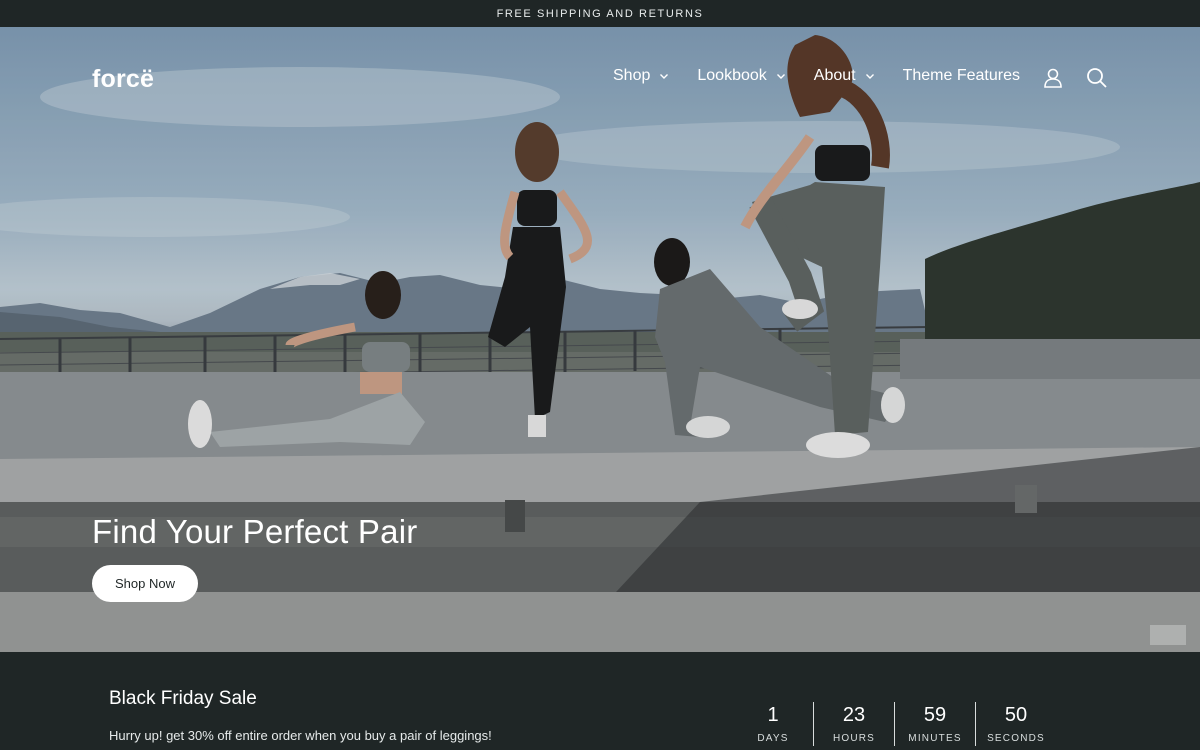 This screenshot has width=1200, height=750. What do you see at coordinates (773, 715) in the screenshot?
I see `countdown-value: 1` at bounding box center [773, 715].